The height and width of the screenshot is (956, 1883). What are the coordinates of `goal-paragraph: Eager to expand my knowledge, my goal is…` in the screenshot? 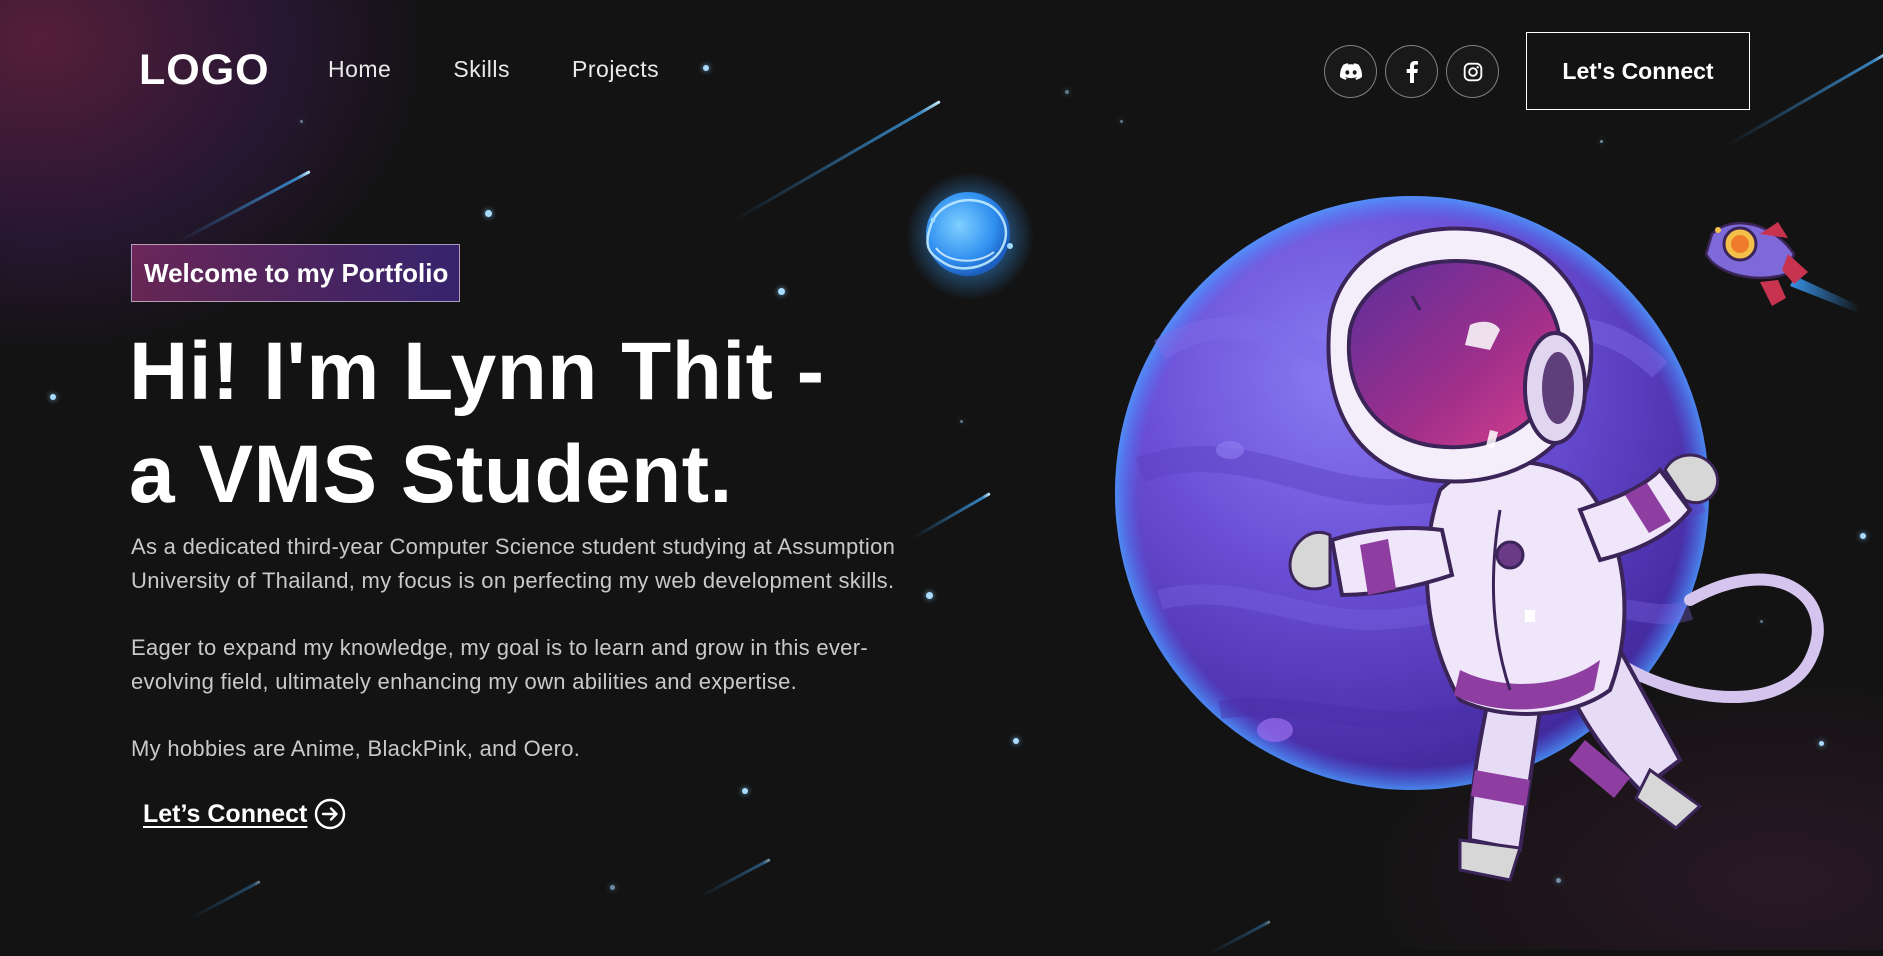 It's located at (581, 665).